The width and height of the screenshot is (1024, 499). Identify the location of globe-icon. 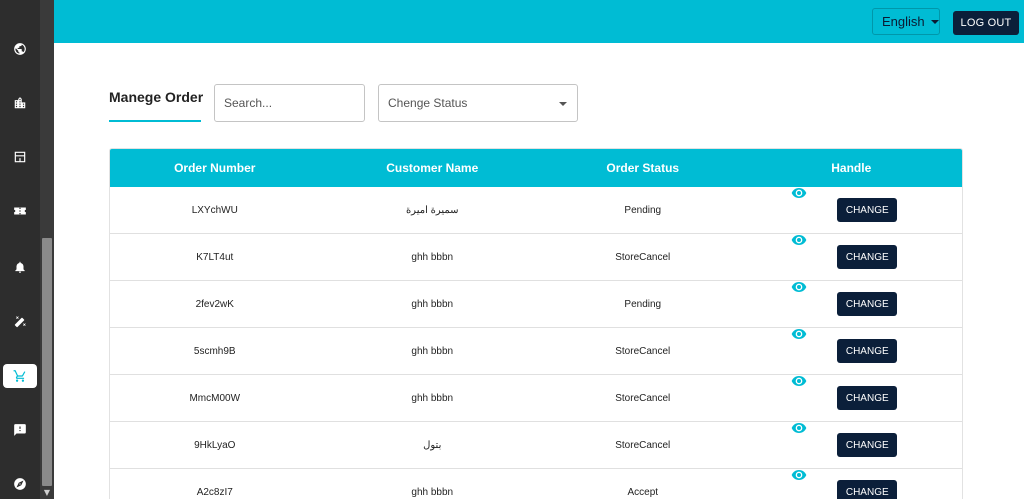
(20, 49).